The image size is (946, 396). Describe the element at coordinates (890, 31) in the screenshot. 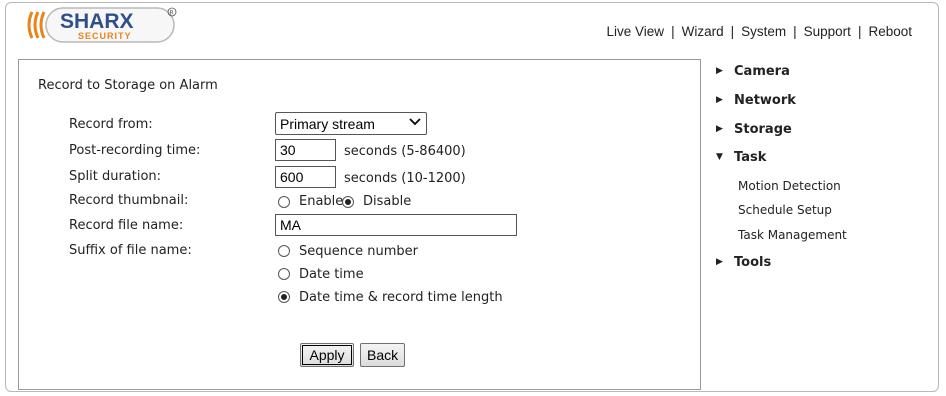

I see `nav-reboot: Reboot` at that location.